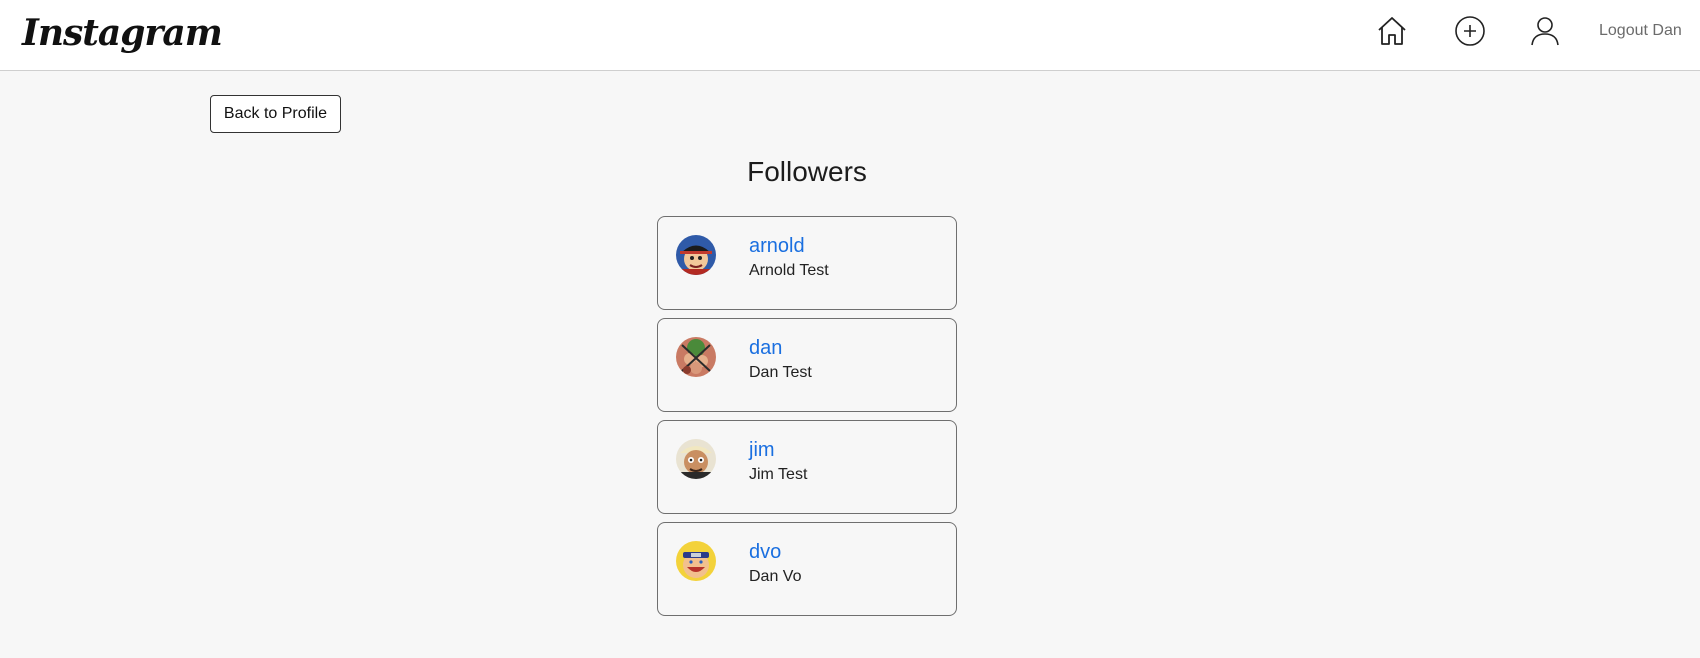 The height and width of the screenshot is (658, 1700). Describe the element at coordinates (775, 576) in the screenshot. I see `follower-full-name: Dan Vo` at that location.